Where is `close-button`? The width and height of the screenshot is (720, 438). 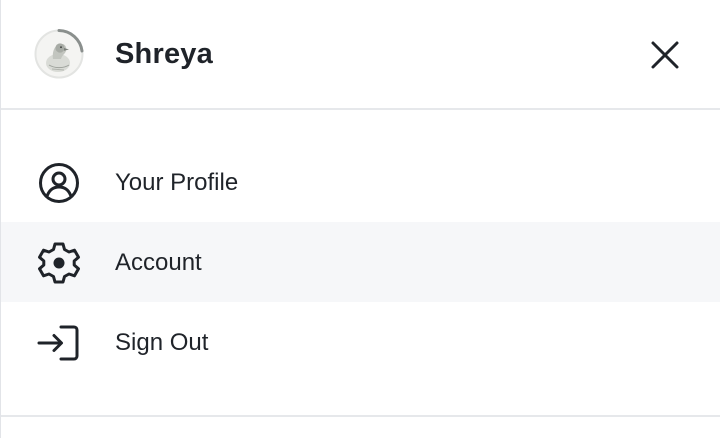 close-button is located at coordinates (665, 55).